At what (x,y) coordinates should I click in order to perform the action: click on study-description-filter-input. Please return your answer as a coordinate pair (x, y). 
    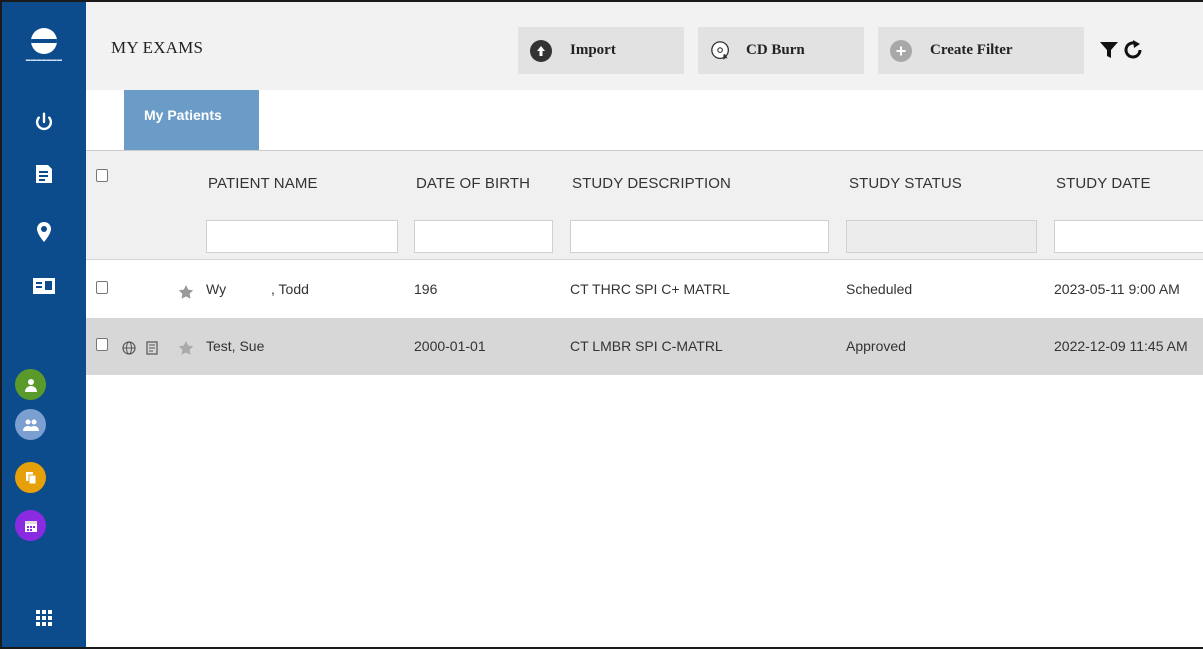
    Looking at the image, I should click on (699, 236).